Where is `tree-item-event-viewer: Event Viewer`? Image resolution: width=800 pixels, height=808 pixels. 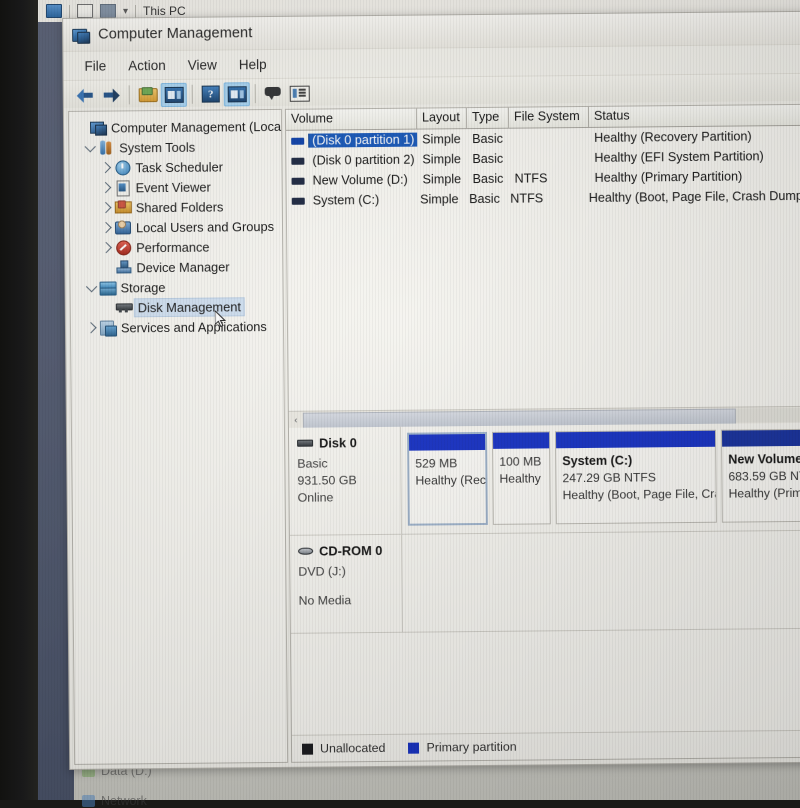 tree-item-event-viewer: Event Viewer is located at coordinates (178, 187).